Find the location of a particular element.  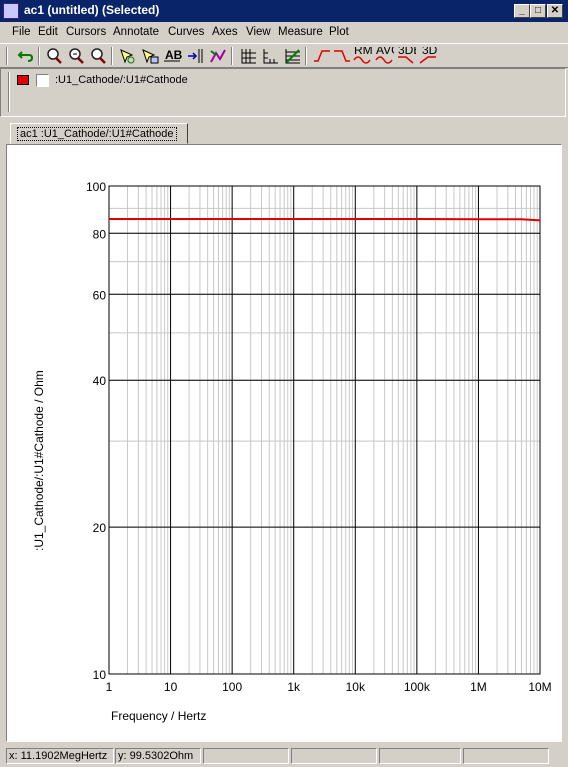

menu-annotate: Annotate is located at coordinates (136, 32).